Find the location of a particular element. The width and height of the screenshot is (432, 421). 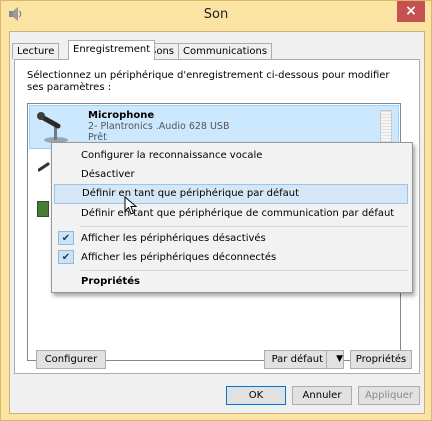

tab-communications: Communications is located at coordinates (225, 51).